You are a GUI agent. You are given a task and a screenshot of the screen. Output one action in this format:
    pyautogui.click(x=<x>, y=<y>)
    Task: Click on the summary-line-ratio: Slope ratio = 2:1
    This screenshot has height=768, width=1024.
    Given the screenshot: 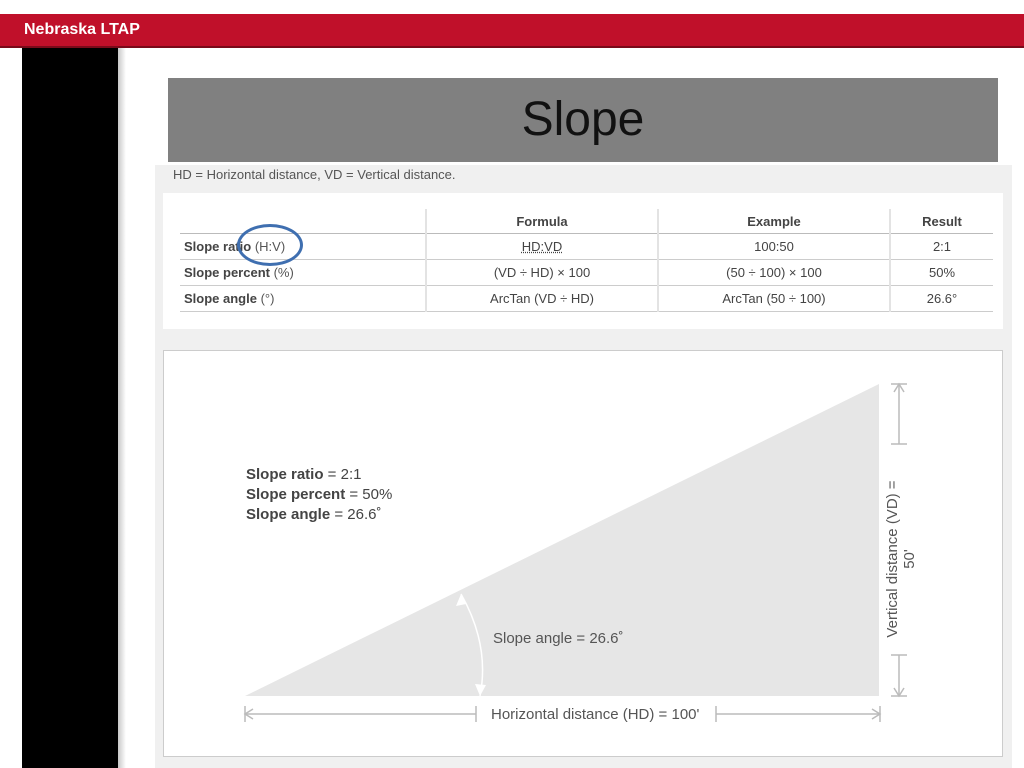 What is the action you would take?
    pyautogui.click(x=303, y=474)
    